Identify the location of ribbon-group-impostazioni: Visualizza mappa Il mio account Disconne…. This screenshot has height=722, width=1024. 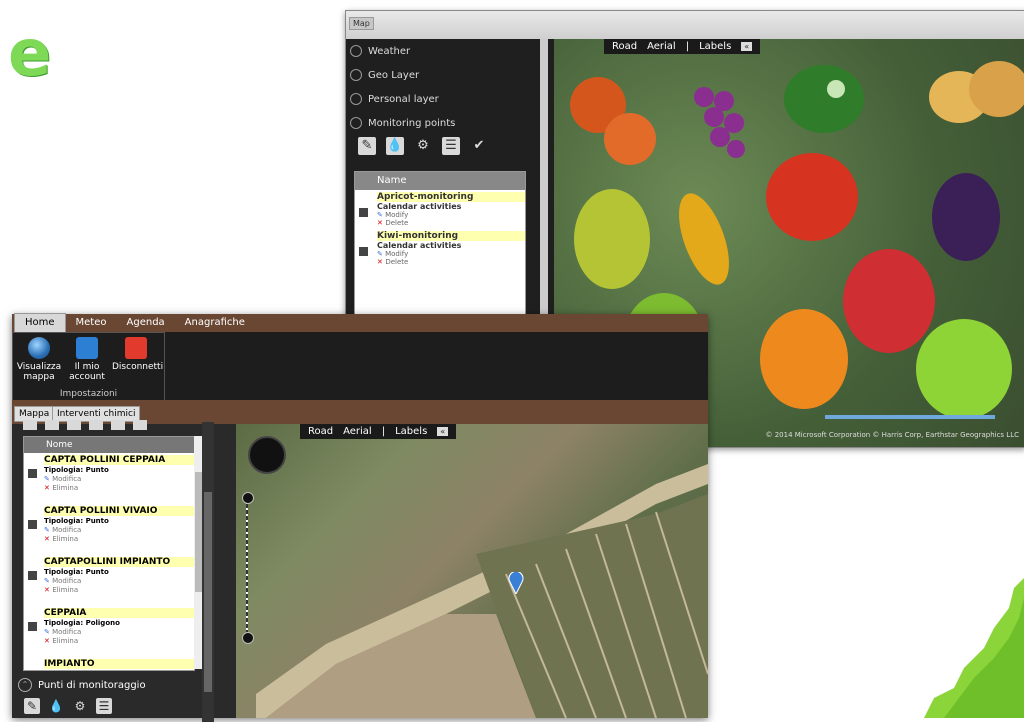
(88, 367).